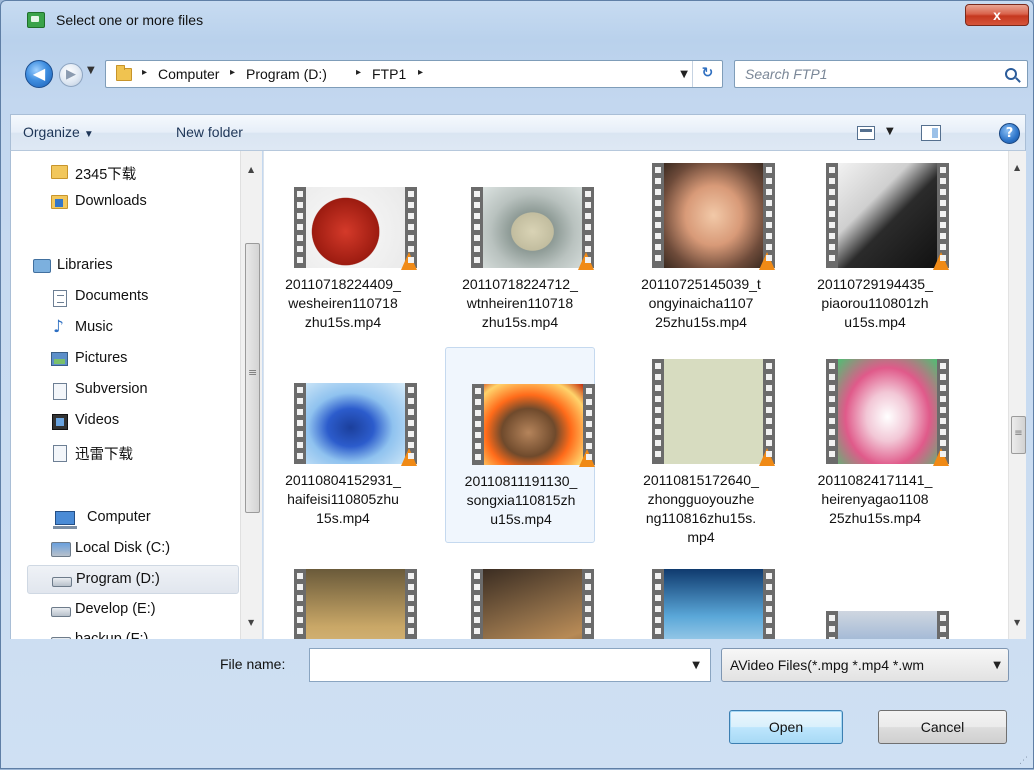 Image resolution: width=1034 pixels, height=770 pixels. Describe the element at coordinates (151, 632) in the screenshot. I see `nav-item-backup-f: backup (F:)` at that location.